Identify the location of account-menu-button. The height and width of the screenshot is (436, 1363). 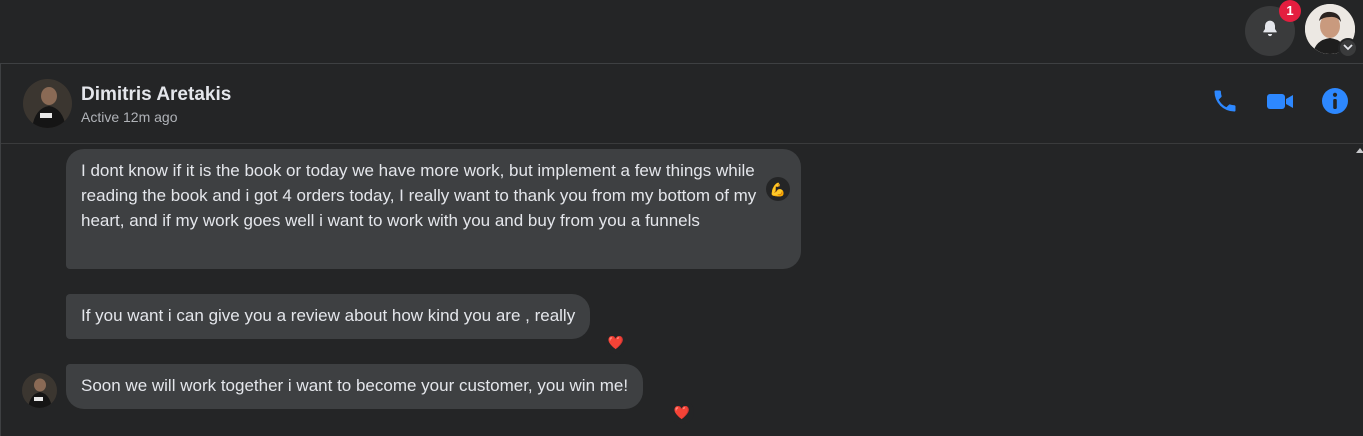
(1348, 48).